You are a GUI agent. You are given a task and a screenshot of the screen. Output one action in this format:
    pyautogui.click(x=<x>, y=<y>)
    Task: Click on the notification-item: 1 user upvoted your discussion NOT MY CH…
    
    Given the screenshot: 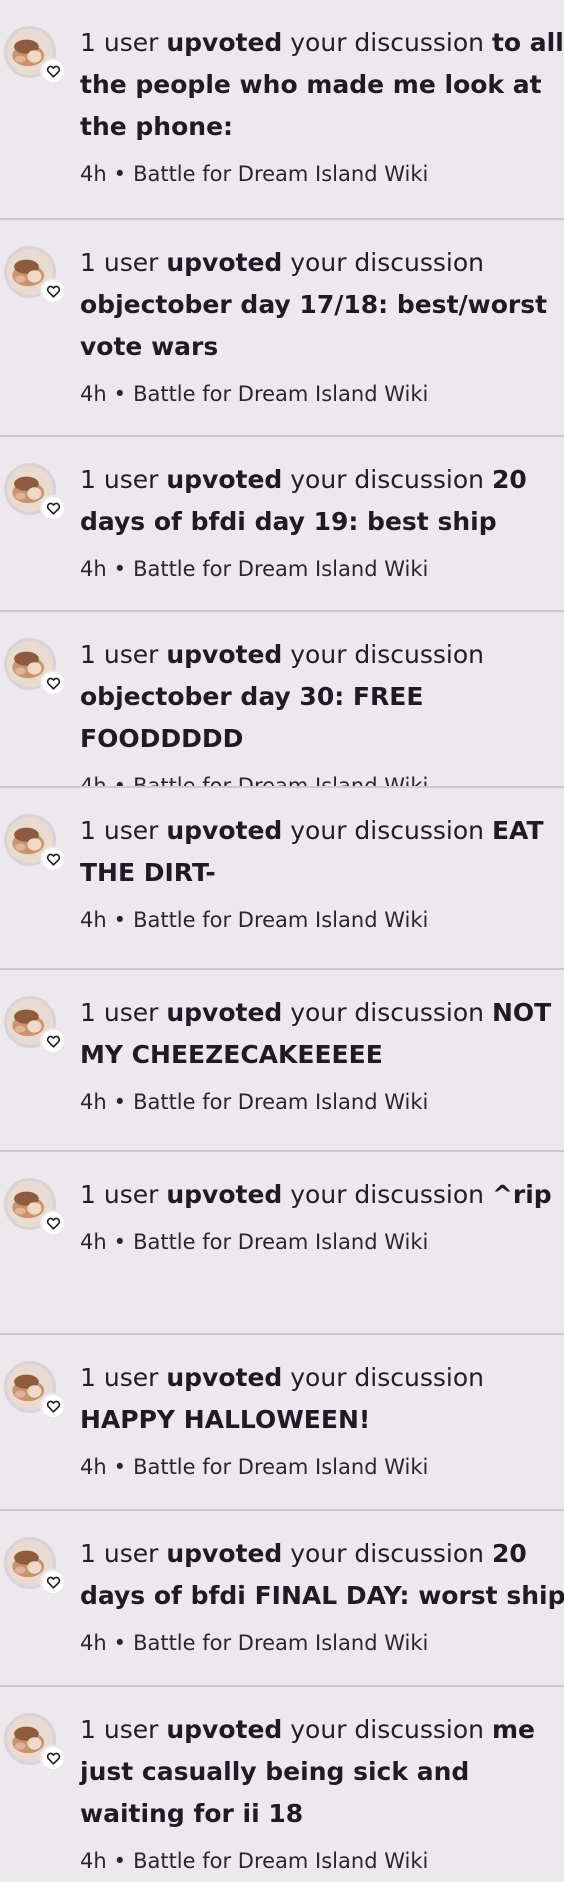 What is the action you would take?
    pyautogui.click(x=282, y=1059)
    